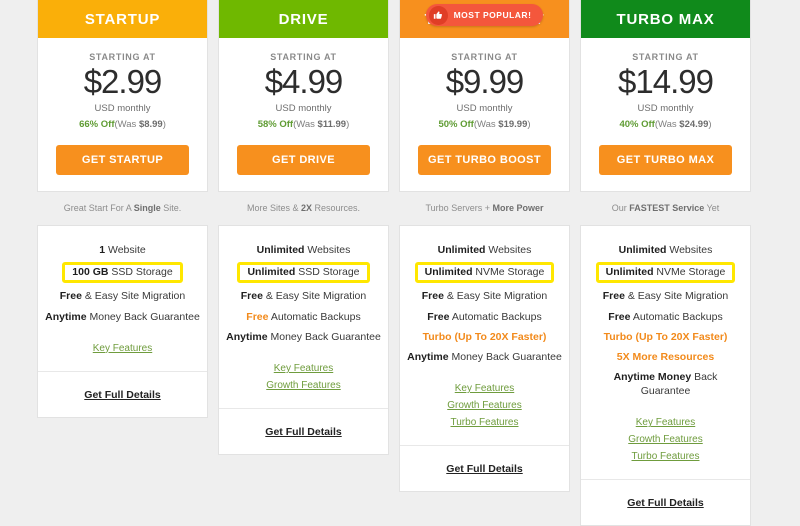 Image resolution: width=800 pixels, height=526 pixels. Describe the element at coordinates (122, 272) in the screenshot. I see `feature-item-highlighted: 100 GB SSD Storage` at that location.